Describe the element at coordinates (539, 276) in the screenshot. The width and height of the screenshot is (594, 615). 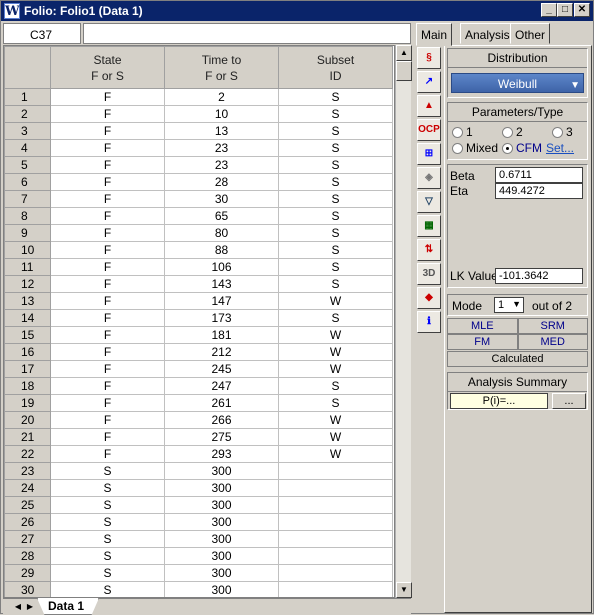
I see `lk-value-field: -101.3642` at that location.